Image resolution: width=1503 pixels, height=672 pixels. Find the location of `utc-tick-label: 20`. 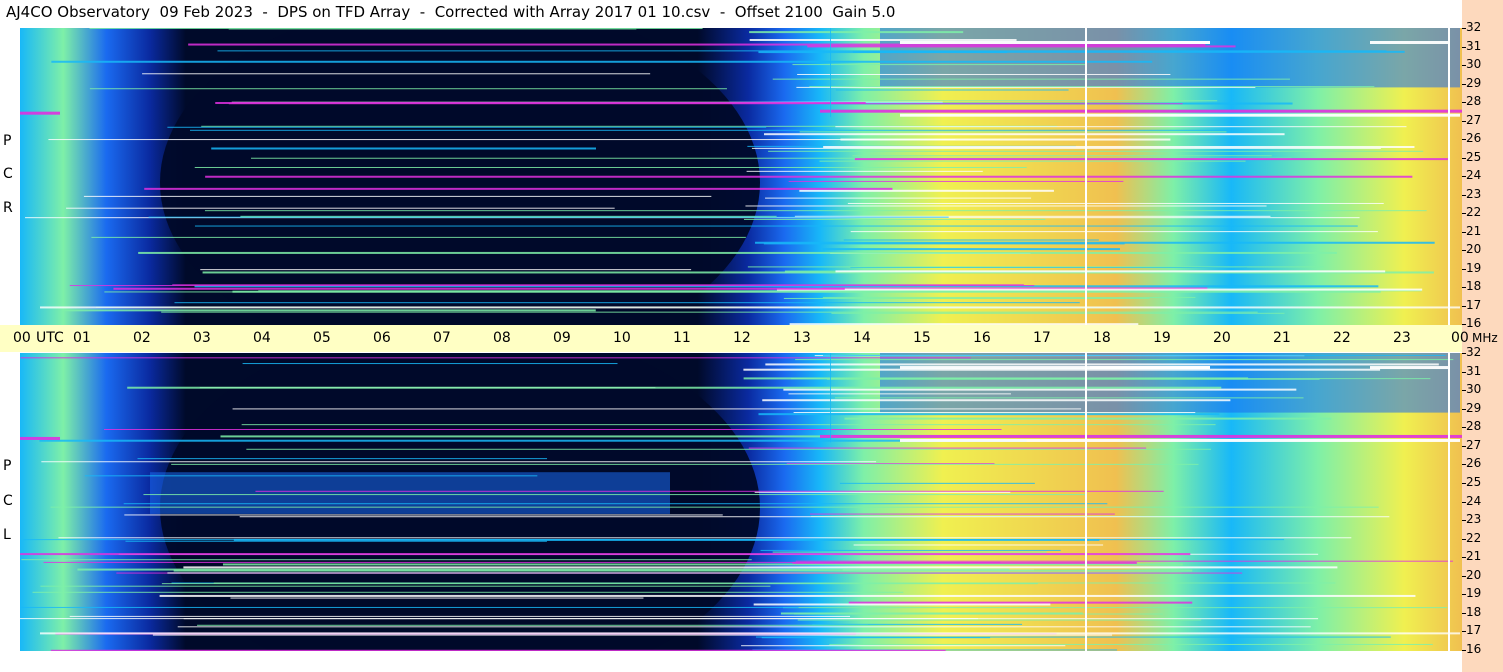

utc-tick-label: 20 is located at coordinates (1222, 338).